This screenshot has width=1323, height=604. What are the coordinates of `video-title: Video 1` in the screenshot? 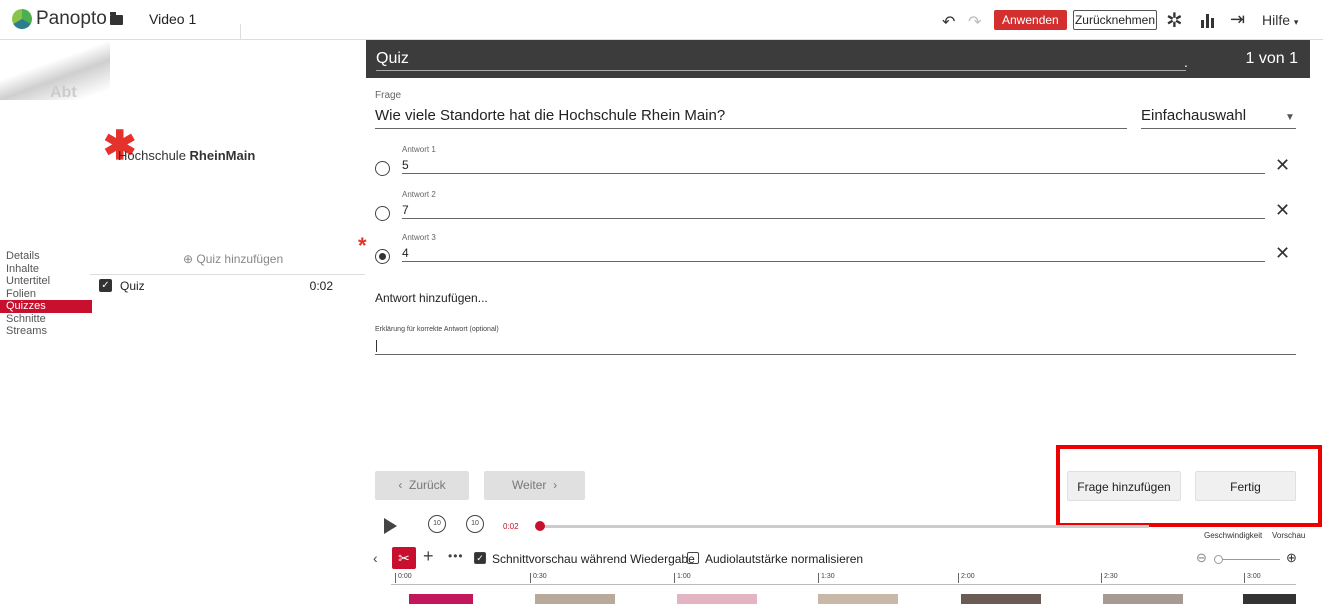 It's located at (172, 19).